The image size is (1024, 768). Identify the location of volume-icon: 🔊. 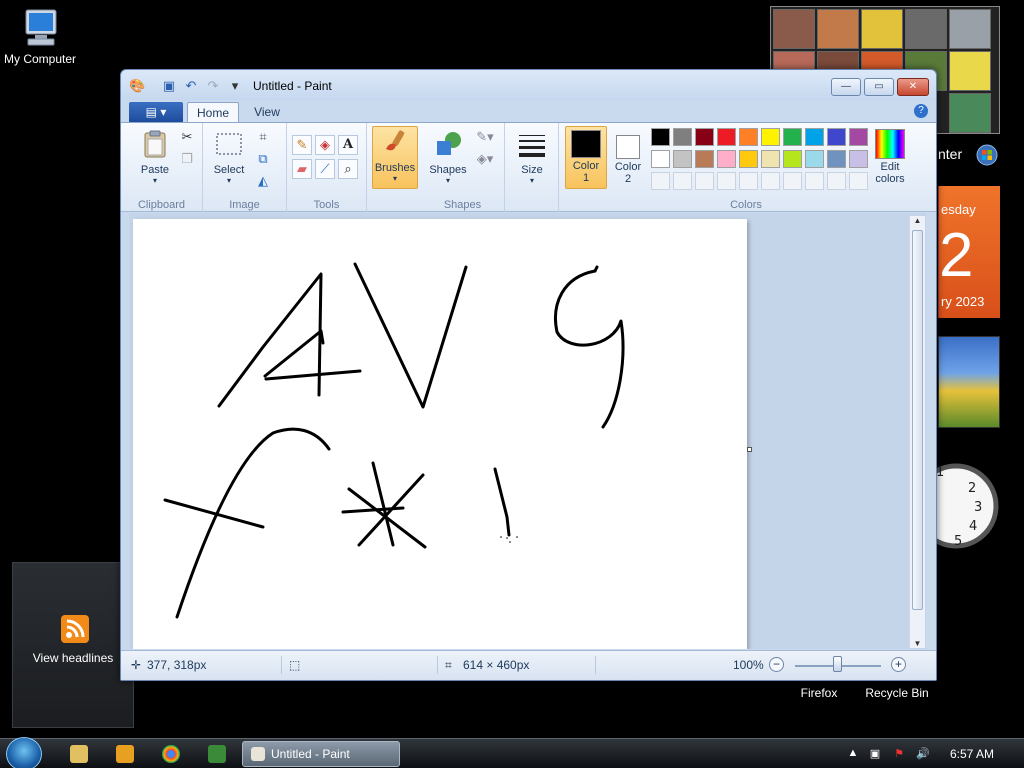
(923, 754).